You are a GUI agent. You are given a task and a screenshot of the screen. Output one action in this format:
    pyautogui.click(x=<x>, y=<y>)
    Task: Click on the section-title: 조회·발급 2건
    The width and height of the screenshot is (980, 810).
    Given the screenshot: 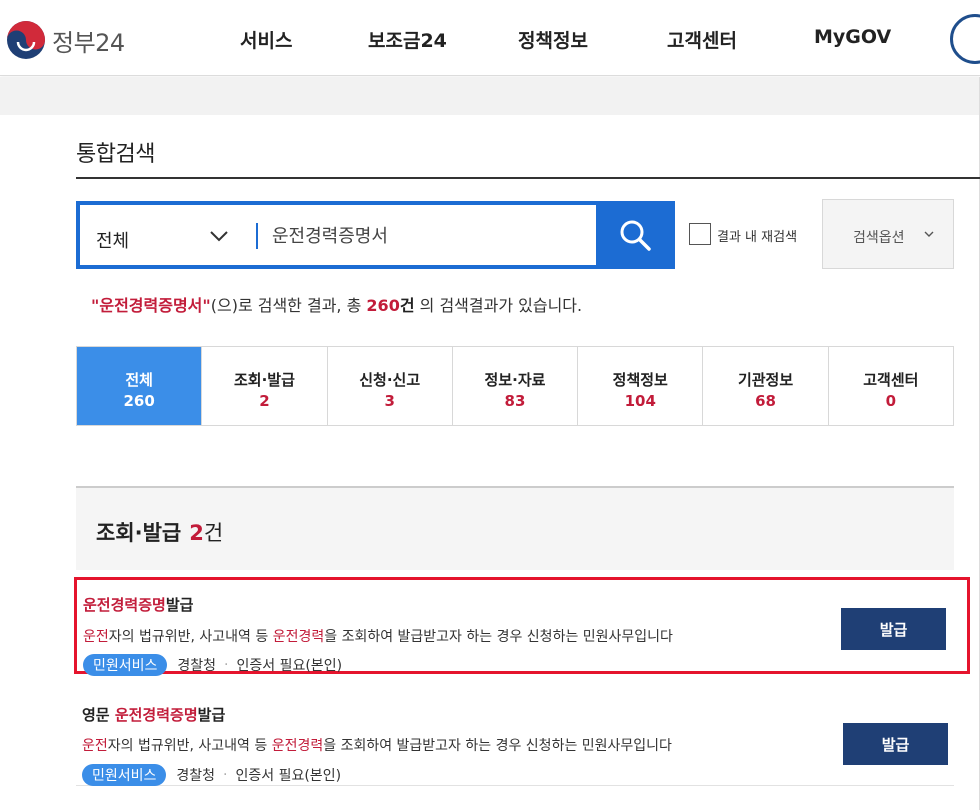 What is the action you would take?
    pyautogui.click(x=159, y=532)
    